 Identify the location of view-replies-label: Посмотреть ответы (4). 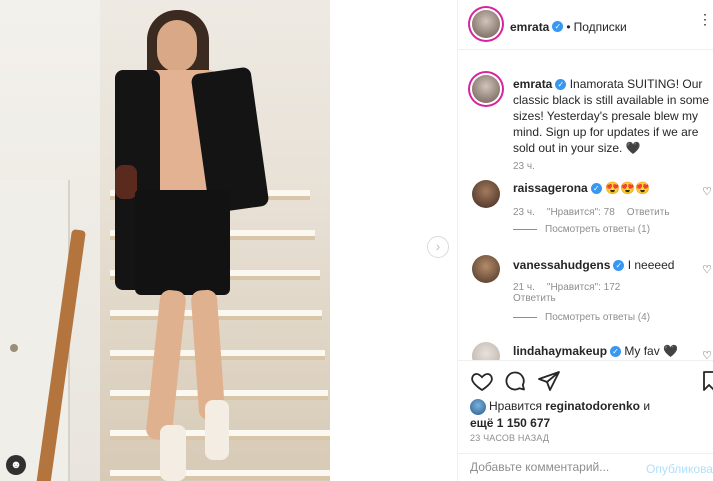
(598, 317).